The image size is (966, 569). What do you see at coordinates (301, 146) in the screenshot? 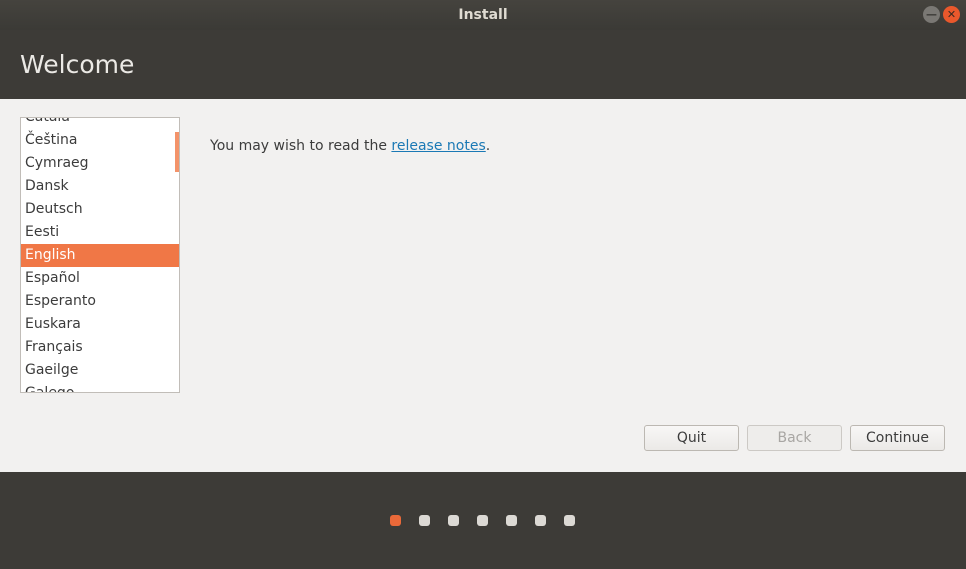
I see `message-text: You may wish to read the` at bounding box center [301, 146].